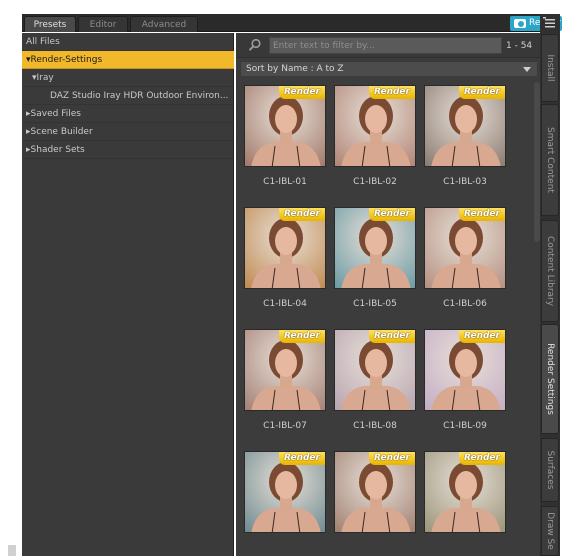 This screenshot has height=556, width=564. I want to click on side-tab-label: Smart Content, so click(550, 160).